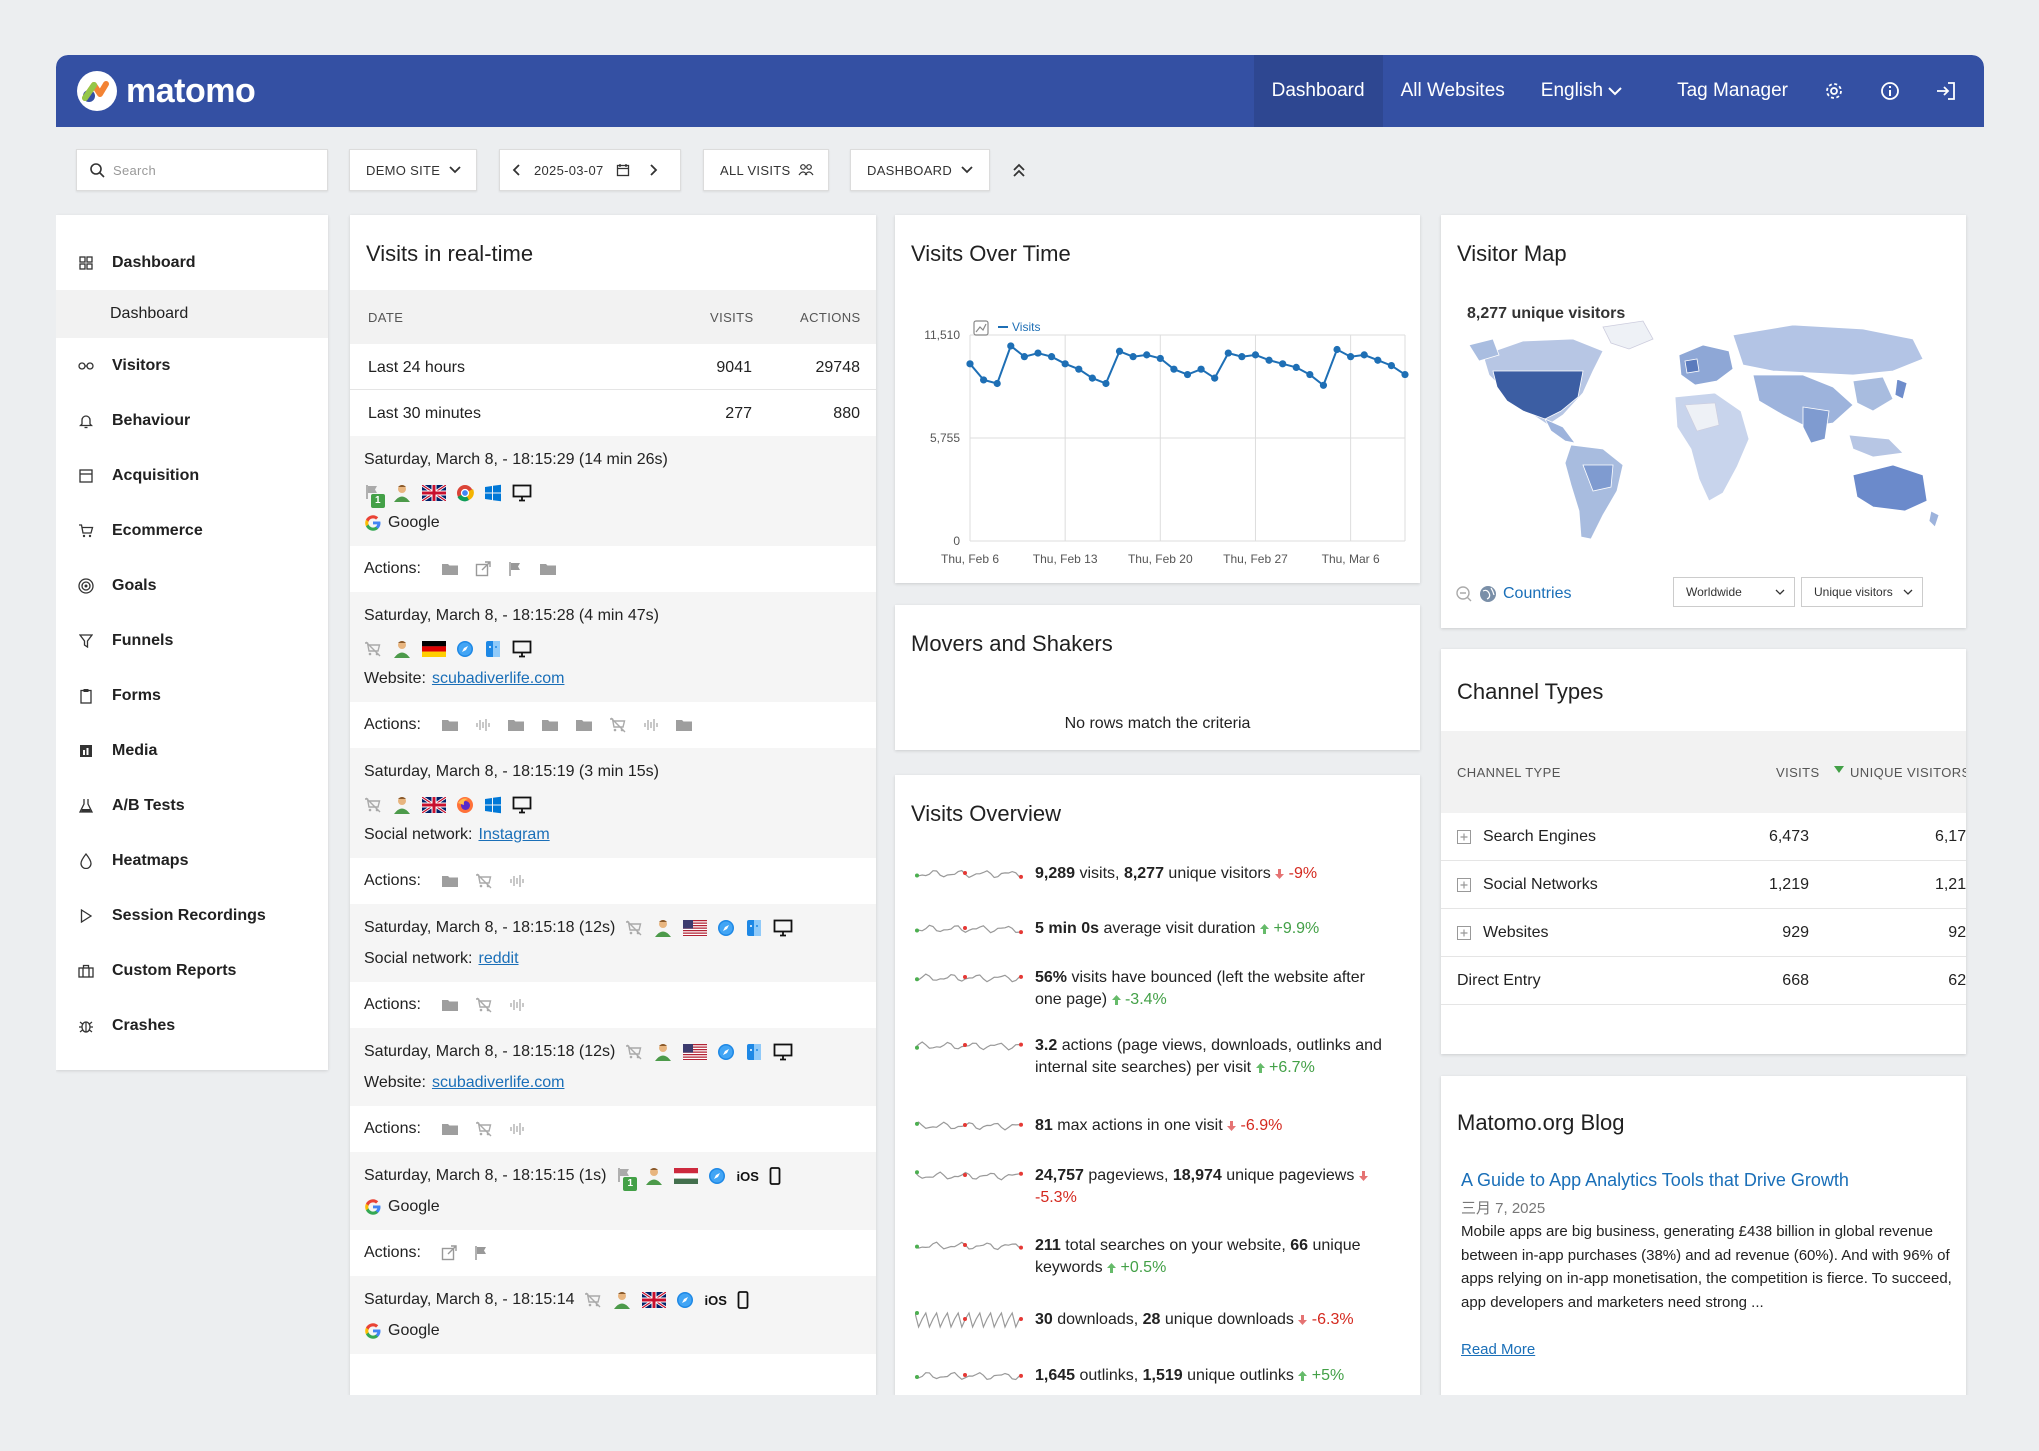 The image size is (2039, 1451). What do you see at coordinates (1834, 91) in the screenshot?
I see `gear-icon` at bounding box center [1834, 91].